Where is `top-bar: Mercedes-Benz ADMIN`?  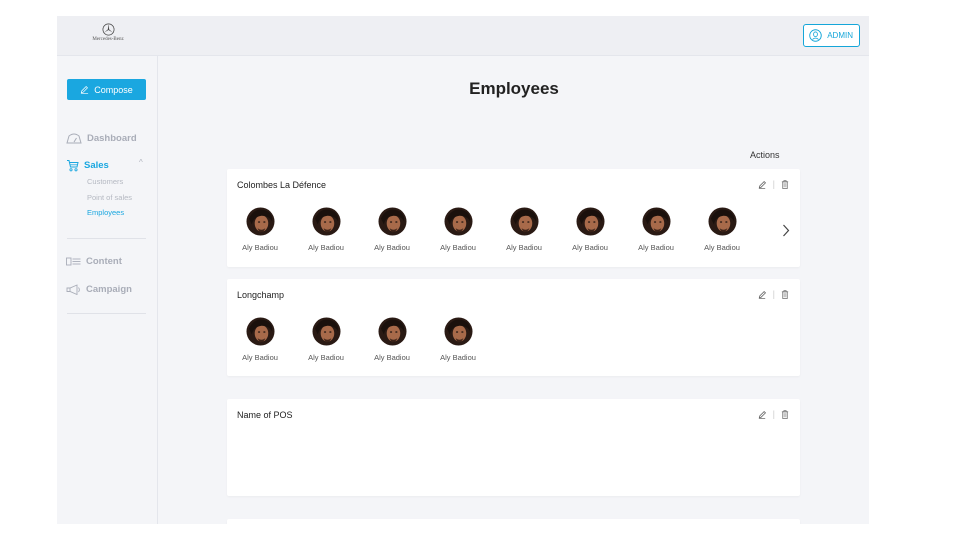
top-bar: Mercedes-Benz ADMIN is located at coordinates (463, 36).